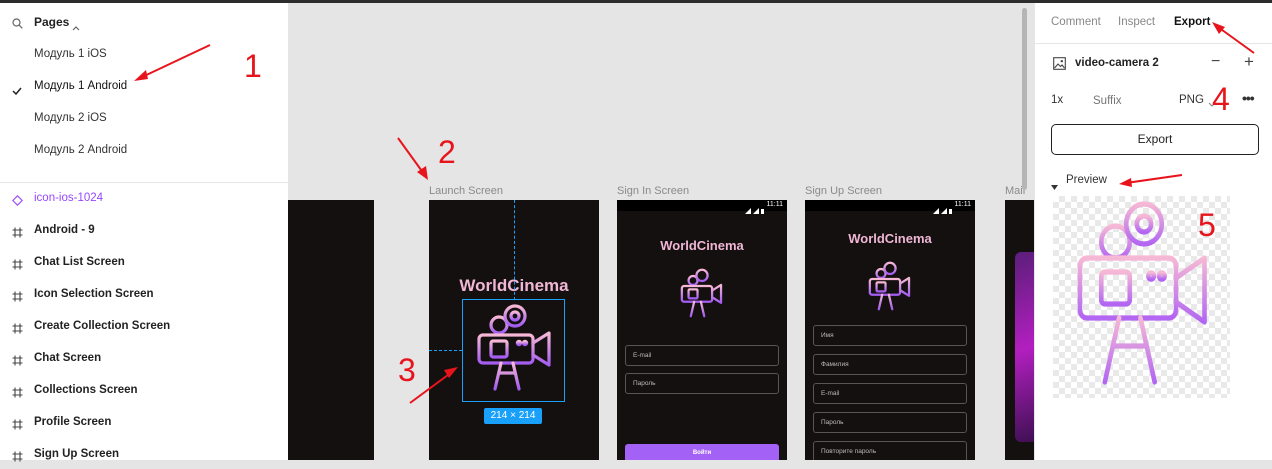 The height and width of the screenshot is (469, 1272). Describe the element at coordinates (70, 54) in the screenshot. I see `page-item-label: Модуль 1 iOS` at that location.